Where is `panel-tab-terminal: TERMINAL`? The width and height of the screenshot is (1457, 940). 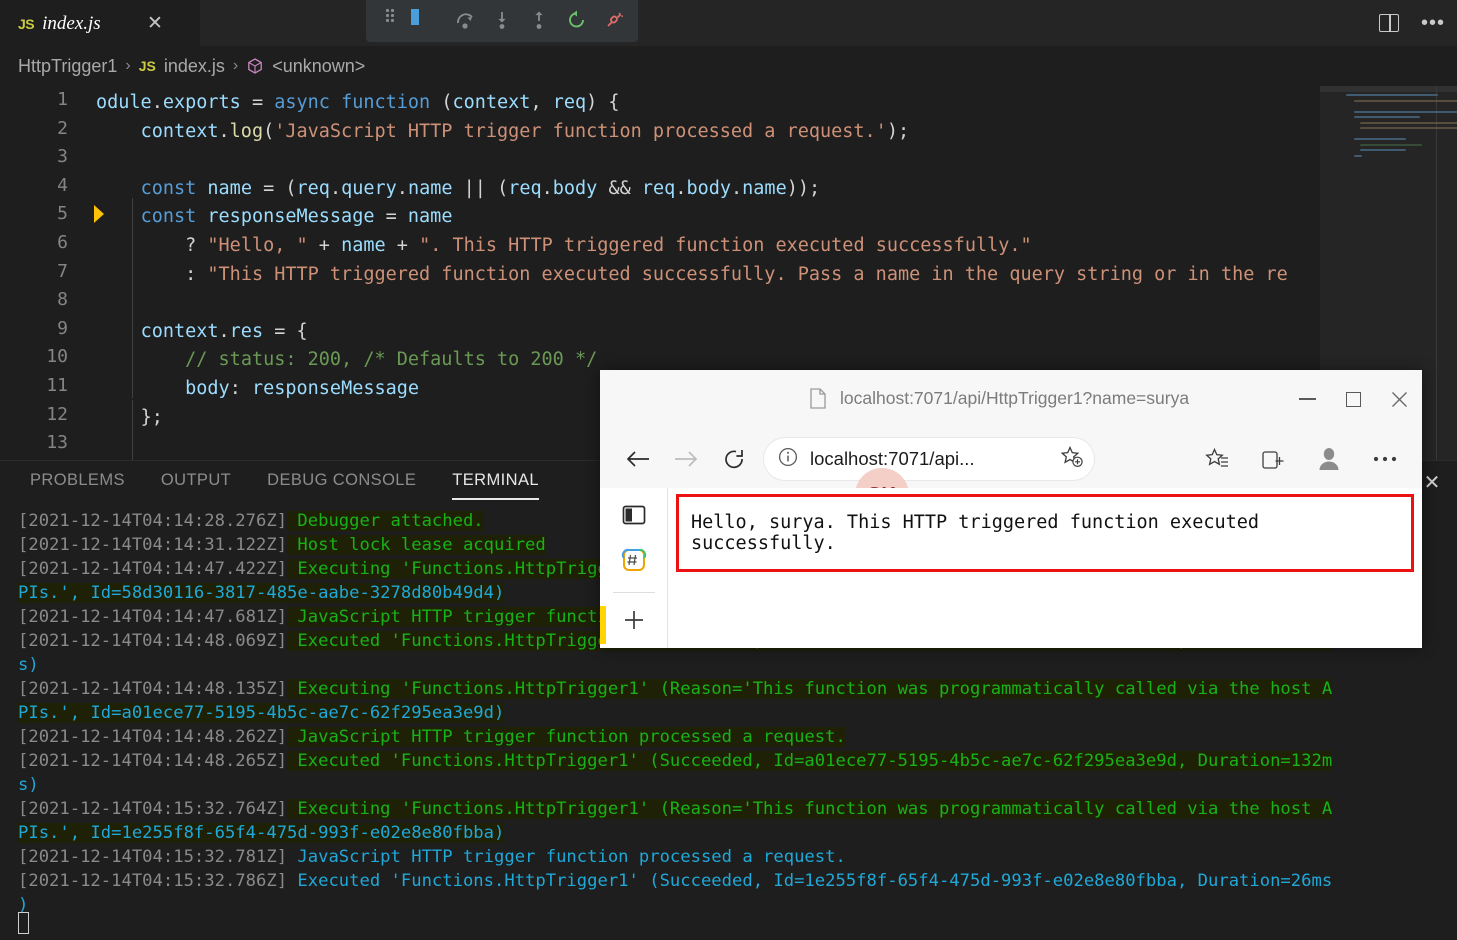 panel-tab-terminal: TERMINAL is located at coordinates (495, 485).